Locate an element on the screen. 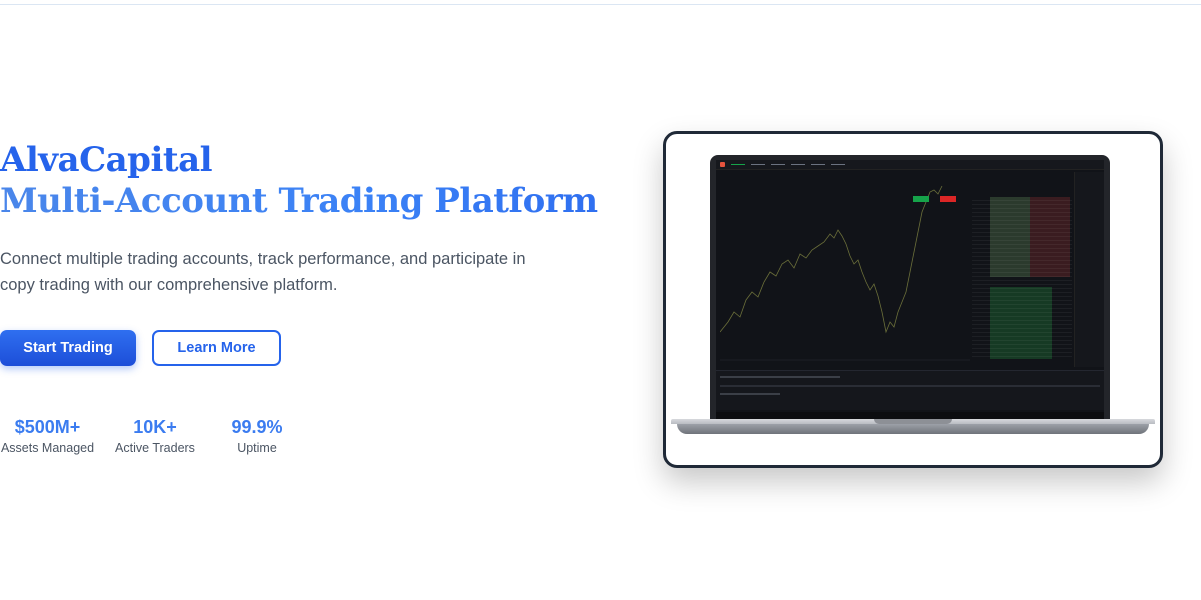 The height and width of the screenshot is (600, 1201). buy-badge is located at coordinates (921, 199).